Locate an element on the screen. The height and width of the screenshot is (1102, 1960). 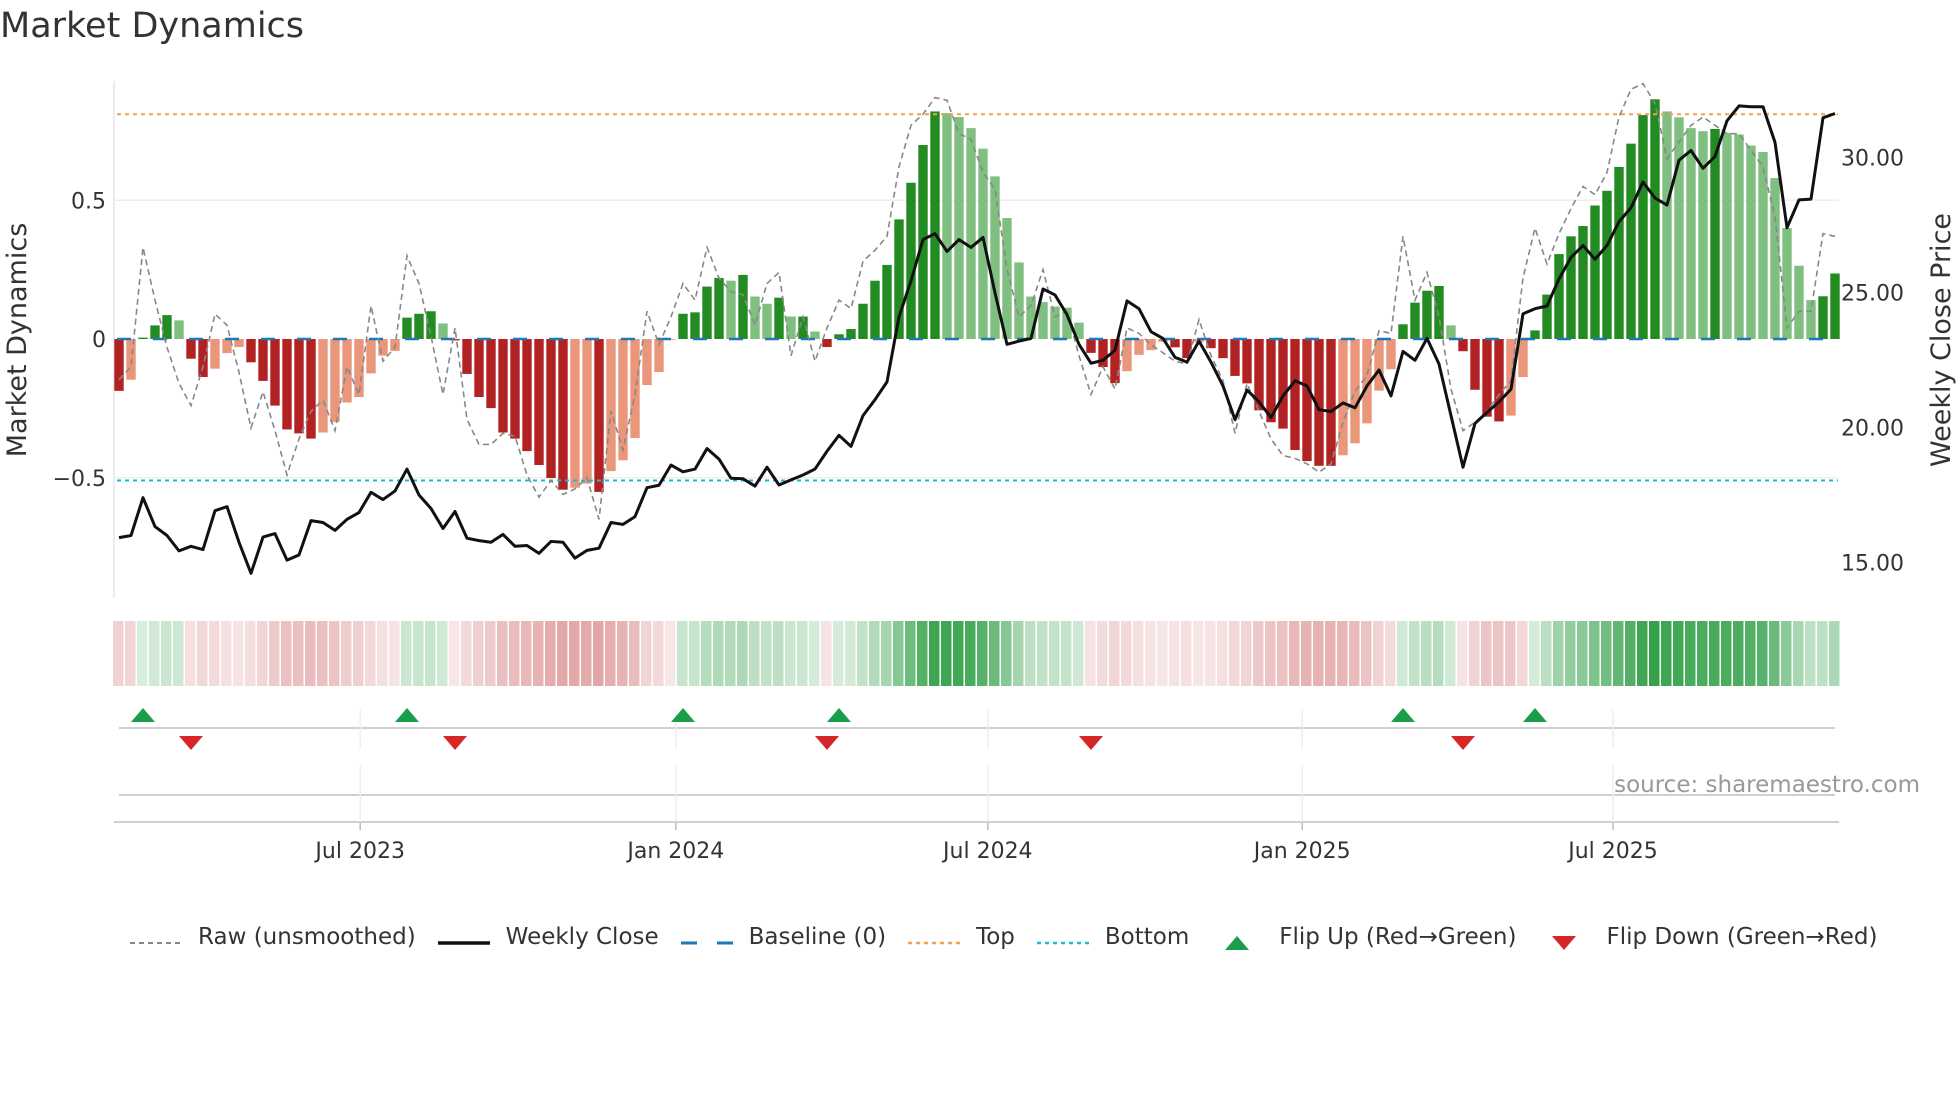
flip-up-triangle-icon is located at coordinates (1237, 940).